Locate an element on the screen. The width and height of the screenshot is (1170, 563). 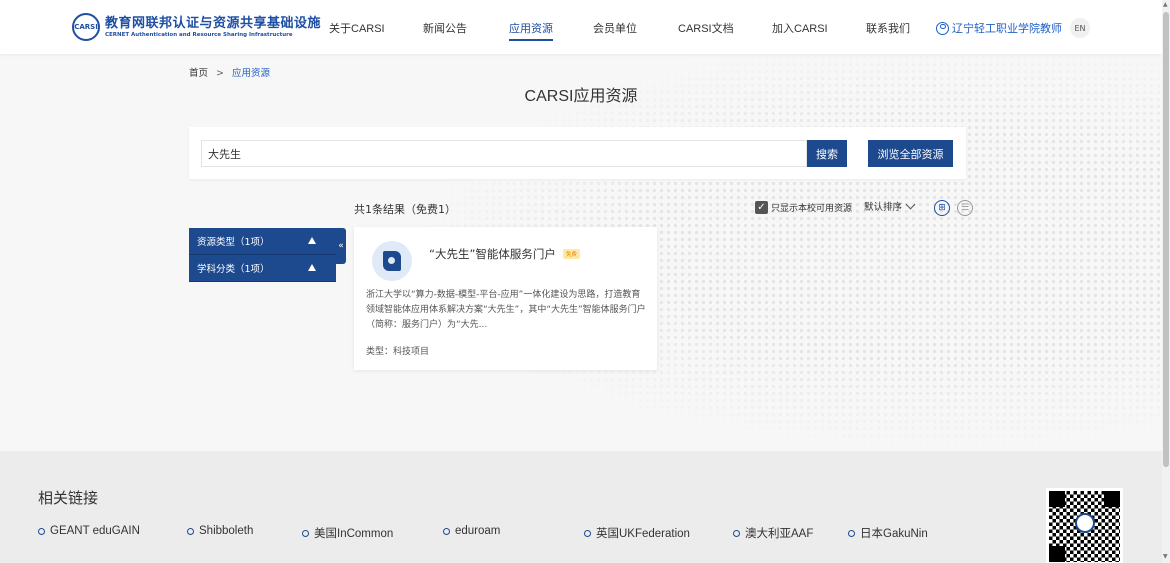
local-resources-filter: ✓ 只显示本校可用资源 is located at coordinates (803, 207).